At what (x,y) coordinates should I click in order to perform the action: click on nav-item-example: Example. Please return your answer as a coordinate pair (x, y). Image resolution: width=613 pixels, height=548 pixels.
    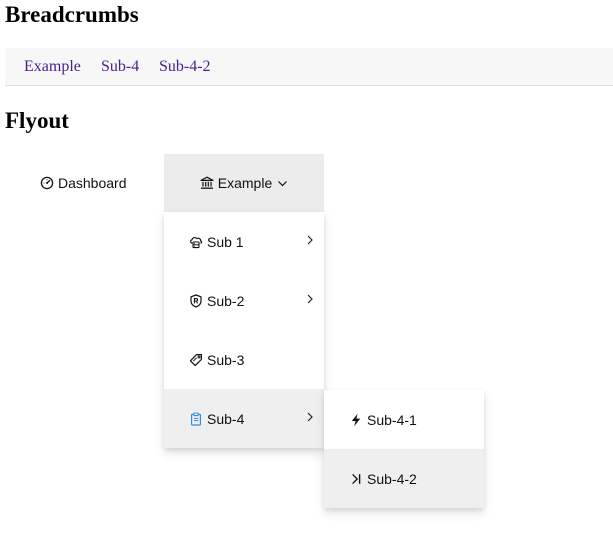
    Looking at the image, I should click on (244, 183).